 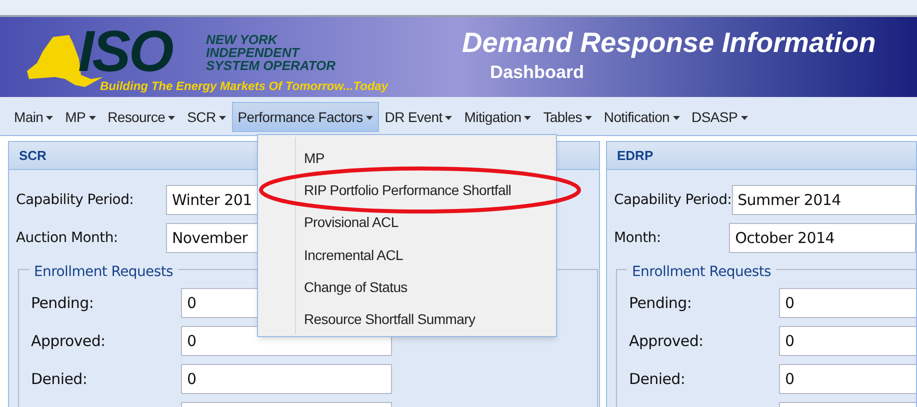 I want to click on input-field: Summer 2014, so click(x=824, y=200).